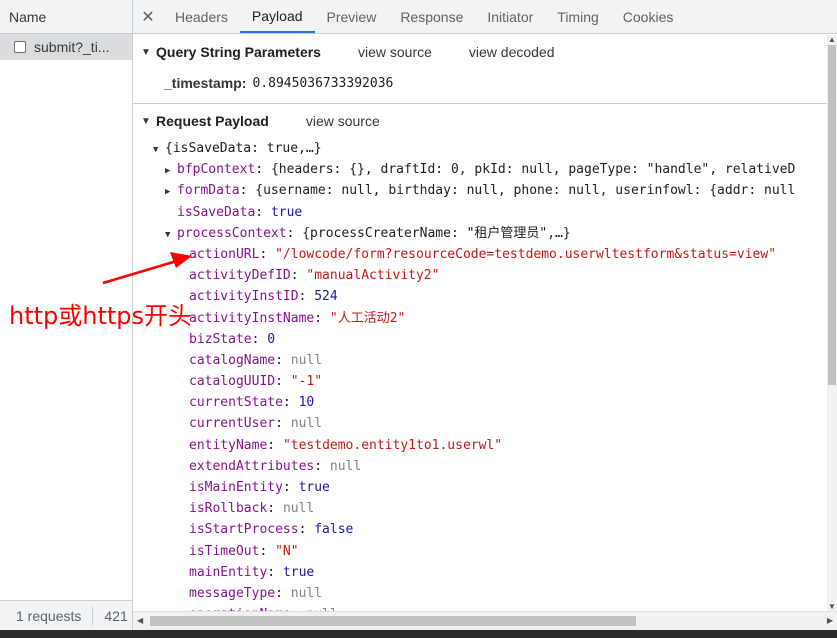 The image size is (837, 638). Describe the element at coordinates (256, 593) in the screenshot. I see `tree-property: messageType: null` at that location.